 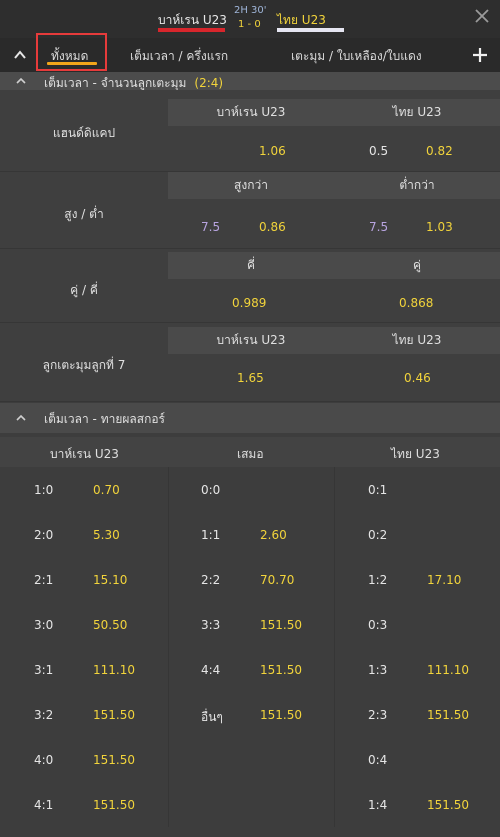 What do you see at coordinates (378, 670) in the screenshot?
I see `cs-away-score: 1:3` at bounding box center [378, 670].